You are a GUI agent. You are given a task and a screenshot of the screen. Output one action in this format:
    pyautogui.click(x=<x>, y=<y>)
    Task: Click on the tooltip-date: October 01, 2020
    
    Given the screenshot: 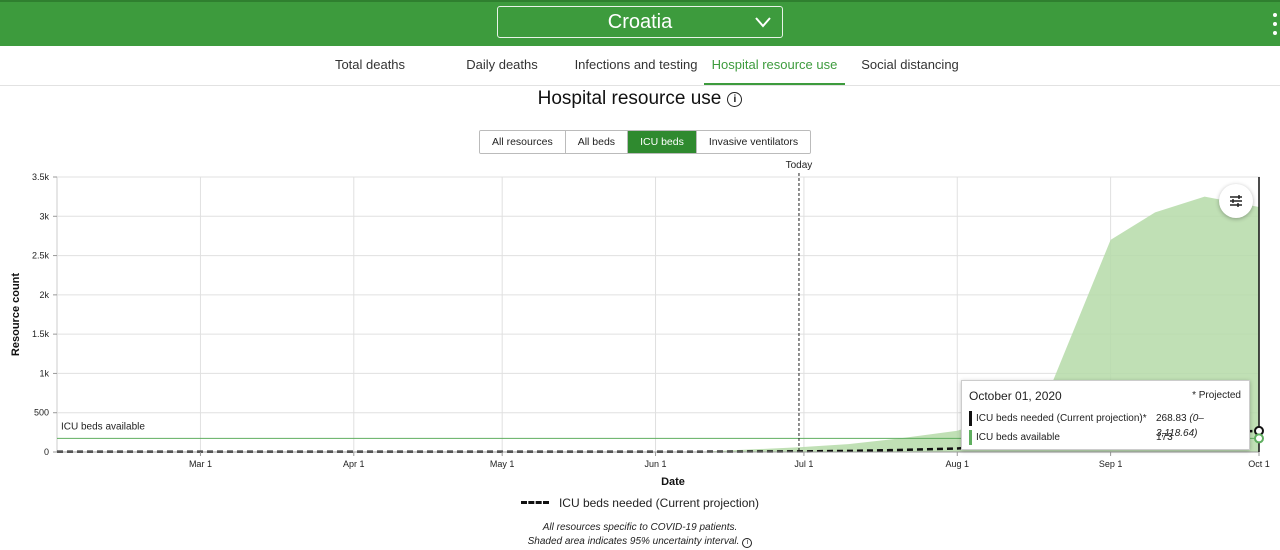 What is the action you would take?
    pyautogui.click(x=1015, y=396)
    